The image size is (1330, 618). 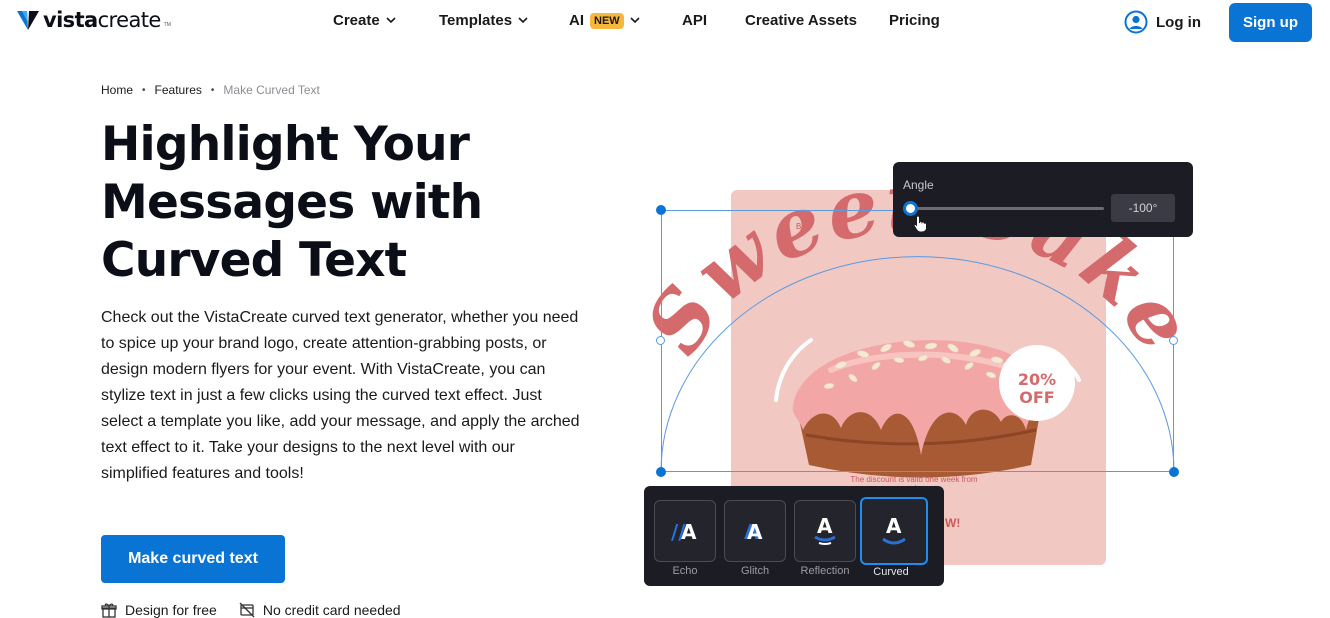 I want to click on breadcrumb-home: Home, so click(x=117, y=90).